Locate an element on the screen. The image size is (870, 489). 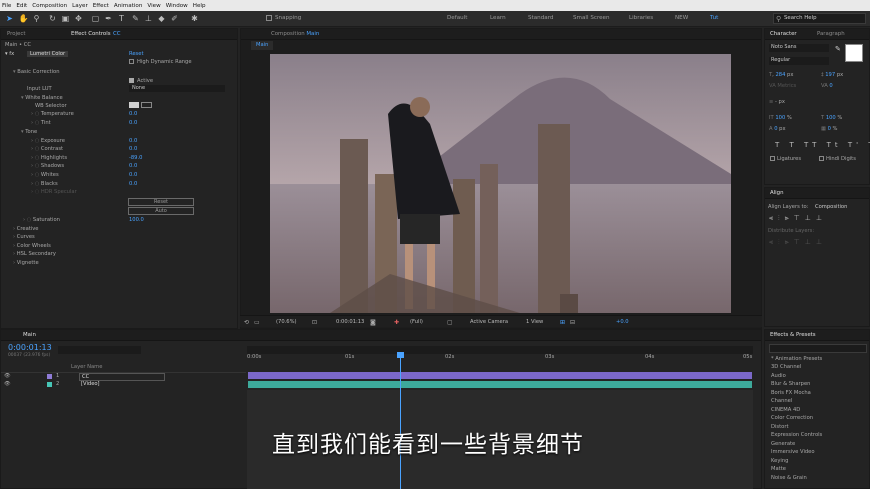
search-help-input: Search Help is located at coordinates (819, 18).